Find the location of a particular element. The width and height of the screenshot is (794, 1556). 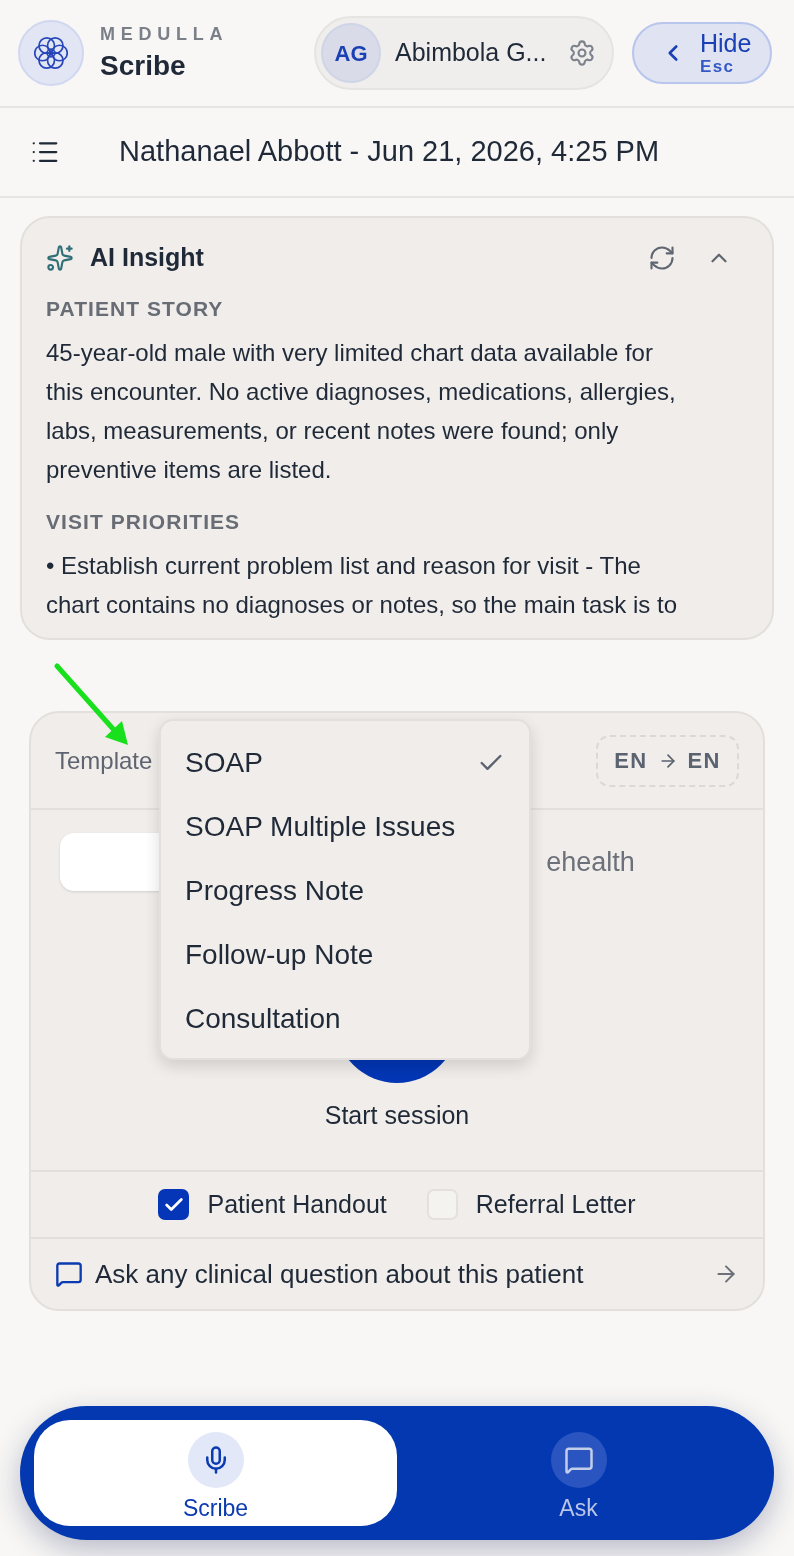

user-avatar: AG is located at coordinates (351, 53).